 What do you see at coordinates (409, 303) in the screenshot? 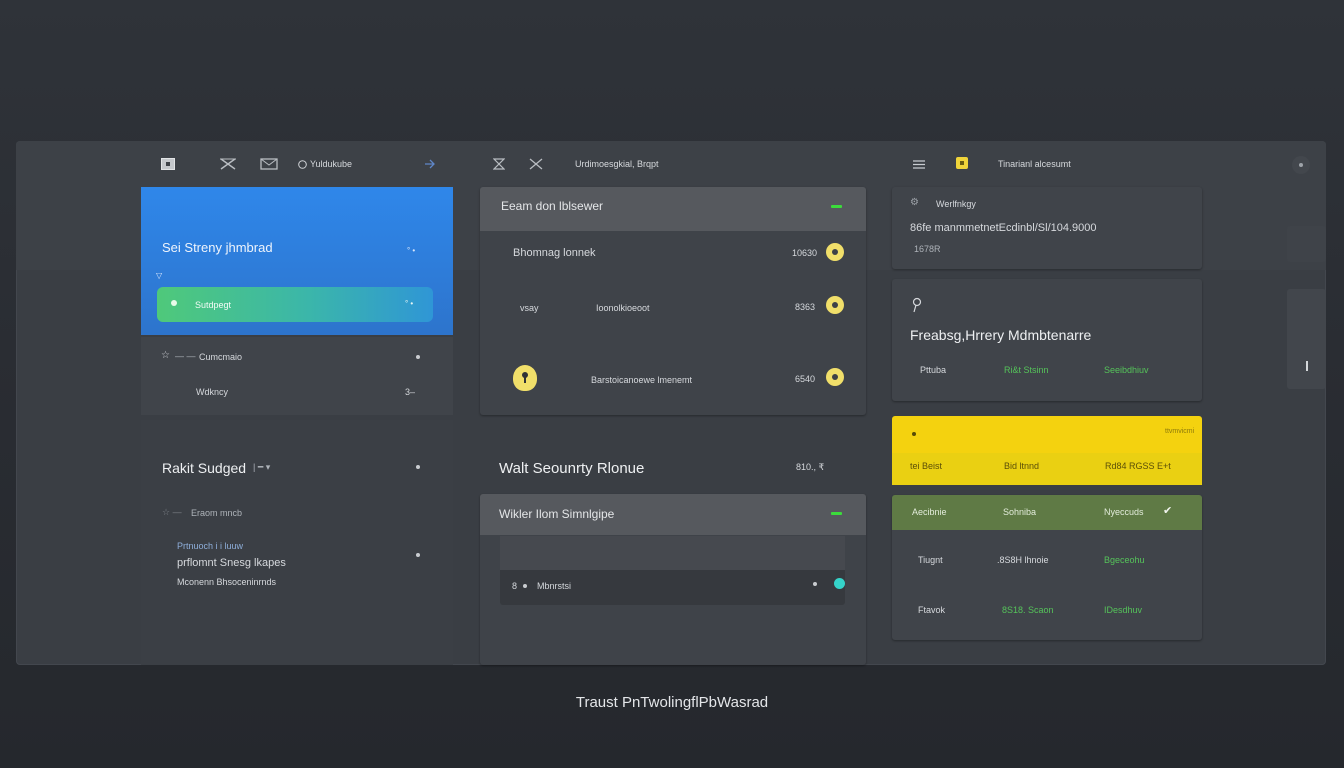
I see `selected-item-menu: ° •` at bounding box center [409, 303].